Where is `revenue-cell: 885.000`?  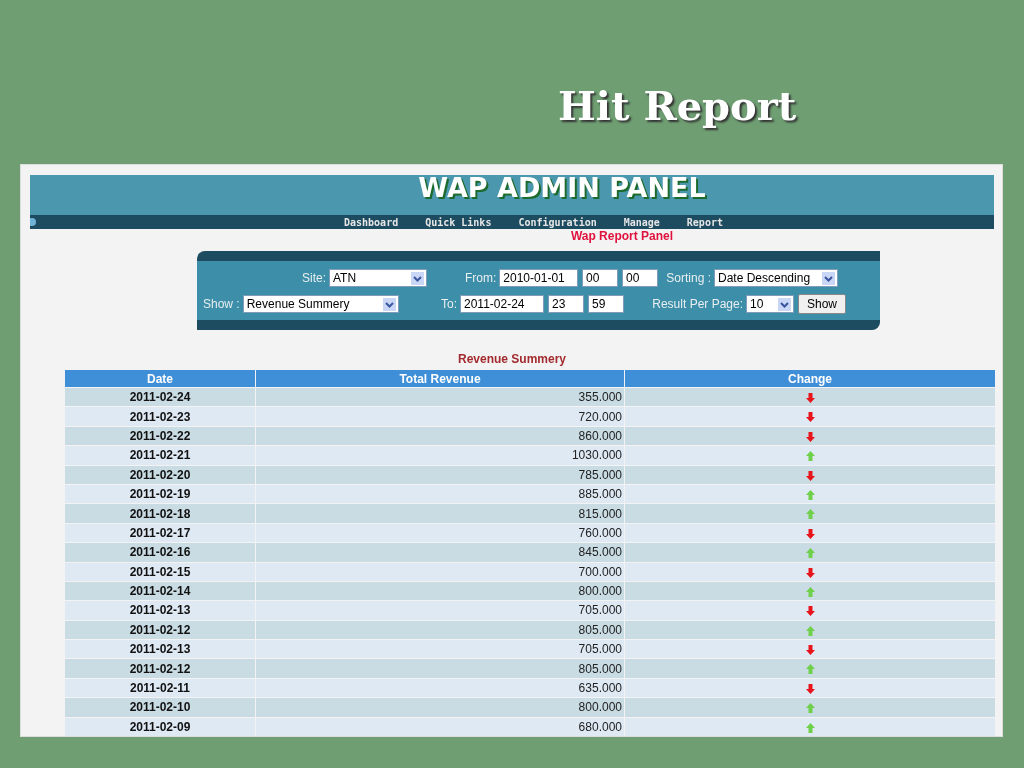
revenue-cell: 885.000 is located at coordinates (440, 494).